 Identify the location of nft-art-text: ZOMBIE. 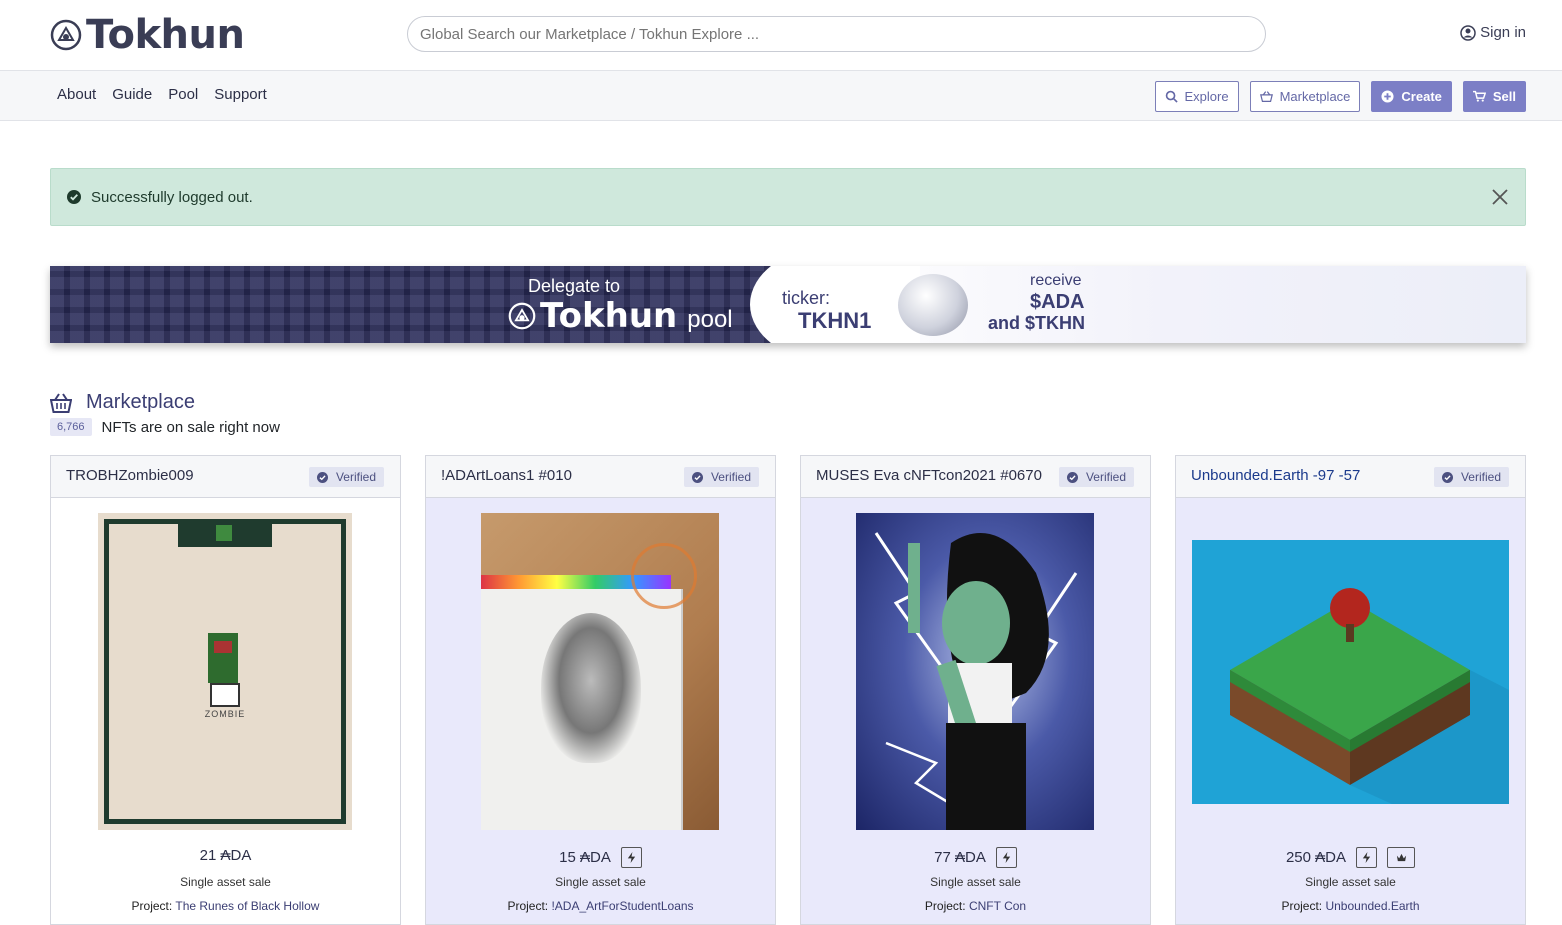
(225, 714).